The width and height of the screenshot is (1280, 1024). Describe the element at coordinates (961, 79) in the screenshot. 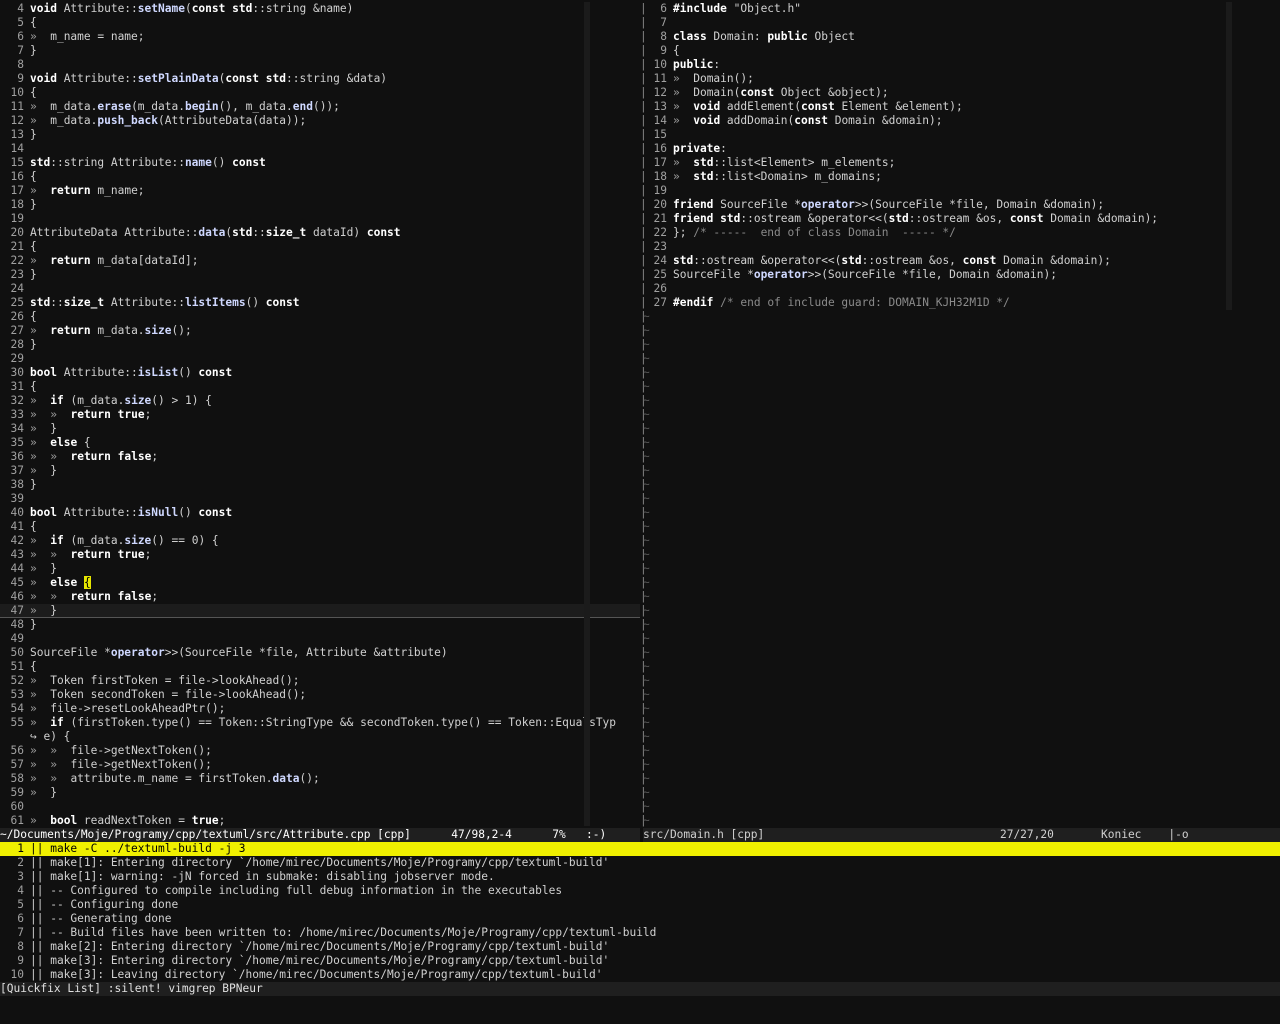

I see `code-line: 11 » Domain();` at that location.